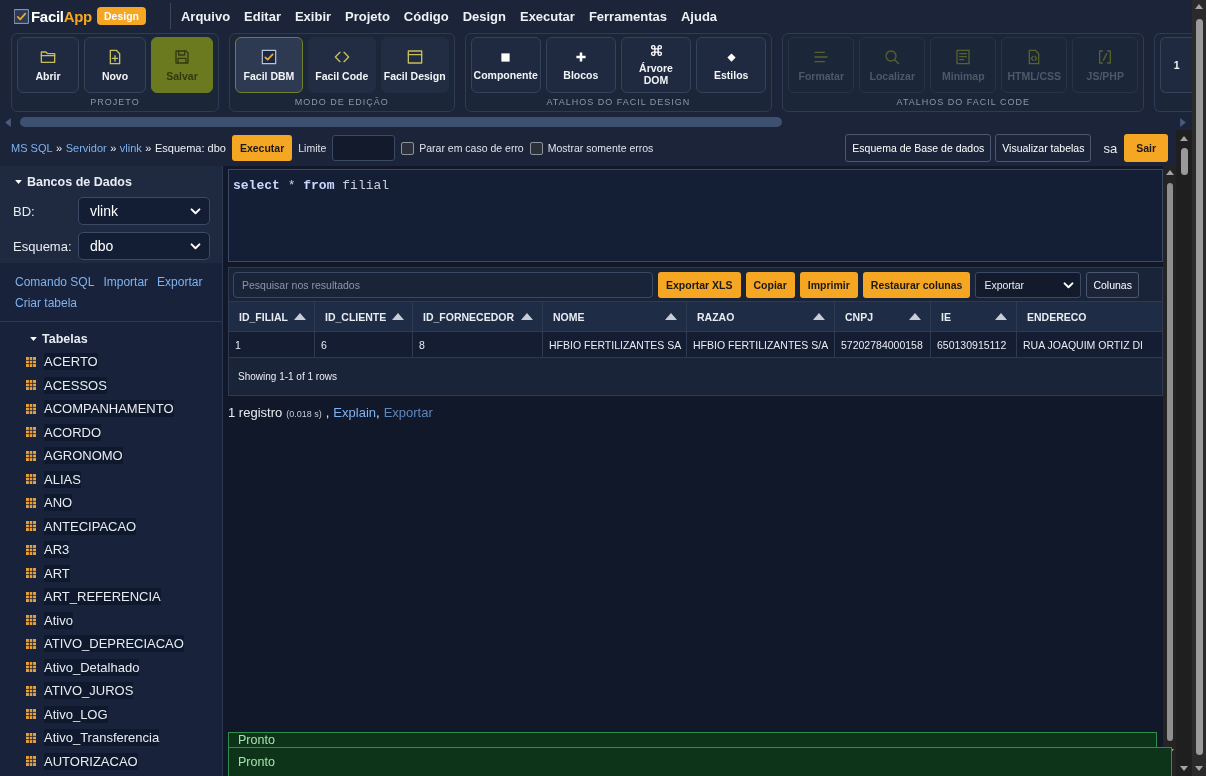 Image resolution: width=1206 pixels, height=776 pixels. Describe the element at coordinates (408, 412) in the screenshot. I see `summary-link: Exportar` at that location.